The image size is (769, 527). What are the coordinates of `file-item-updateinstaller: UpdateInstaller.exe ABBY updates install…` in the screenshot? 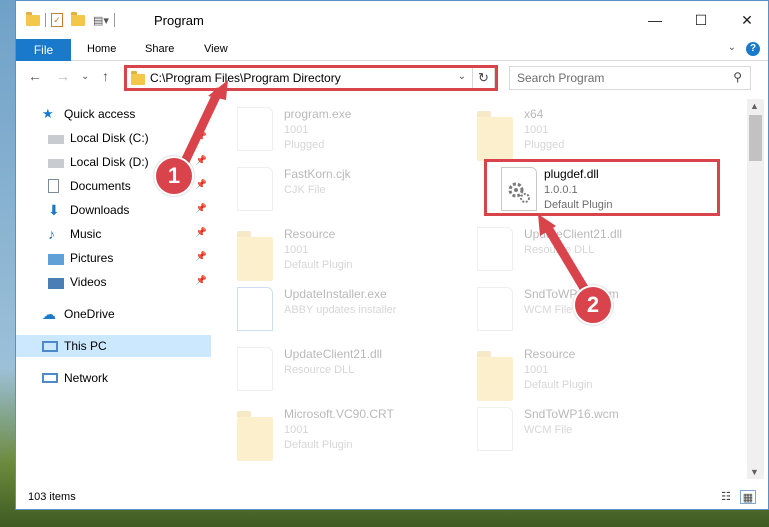 It's located at (332, 307).